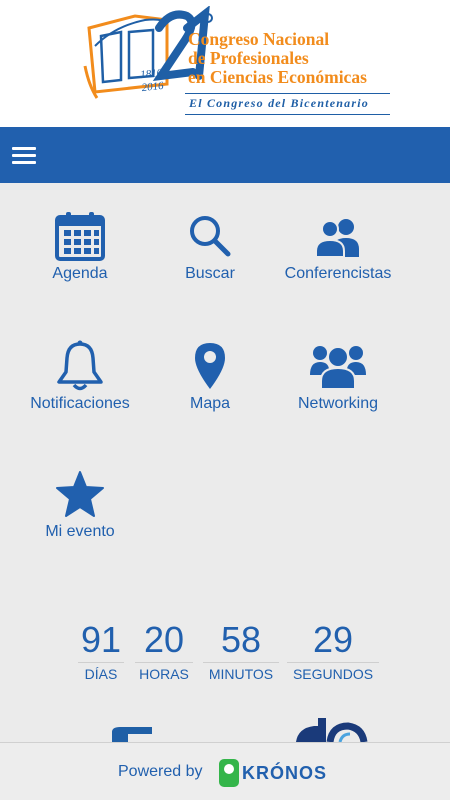 The image size is (450, 800). I want to click on top-navbar, so click(225, 155).